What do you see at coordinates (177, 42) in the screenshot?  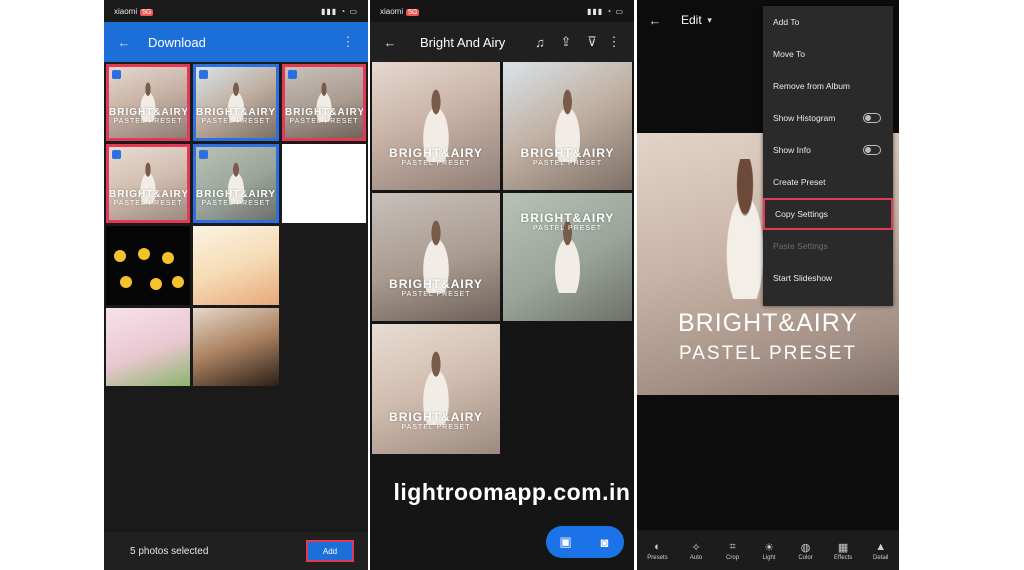 I see `page-title: Download` at bounding box center [177, 42].